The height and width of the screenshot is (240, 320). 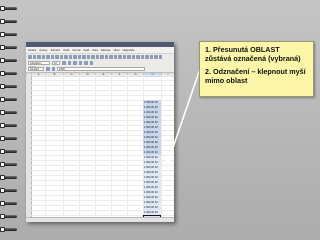 What do you see at coordinates (255, 76) in the screenshot?
I see `callout-item-2: 2. Odznačení – klepnout myší mimo oblast` at bounding box center [255, 76].